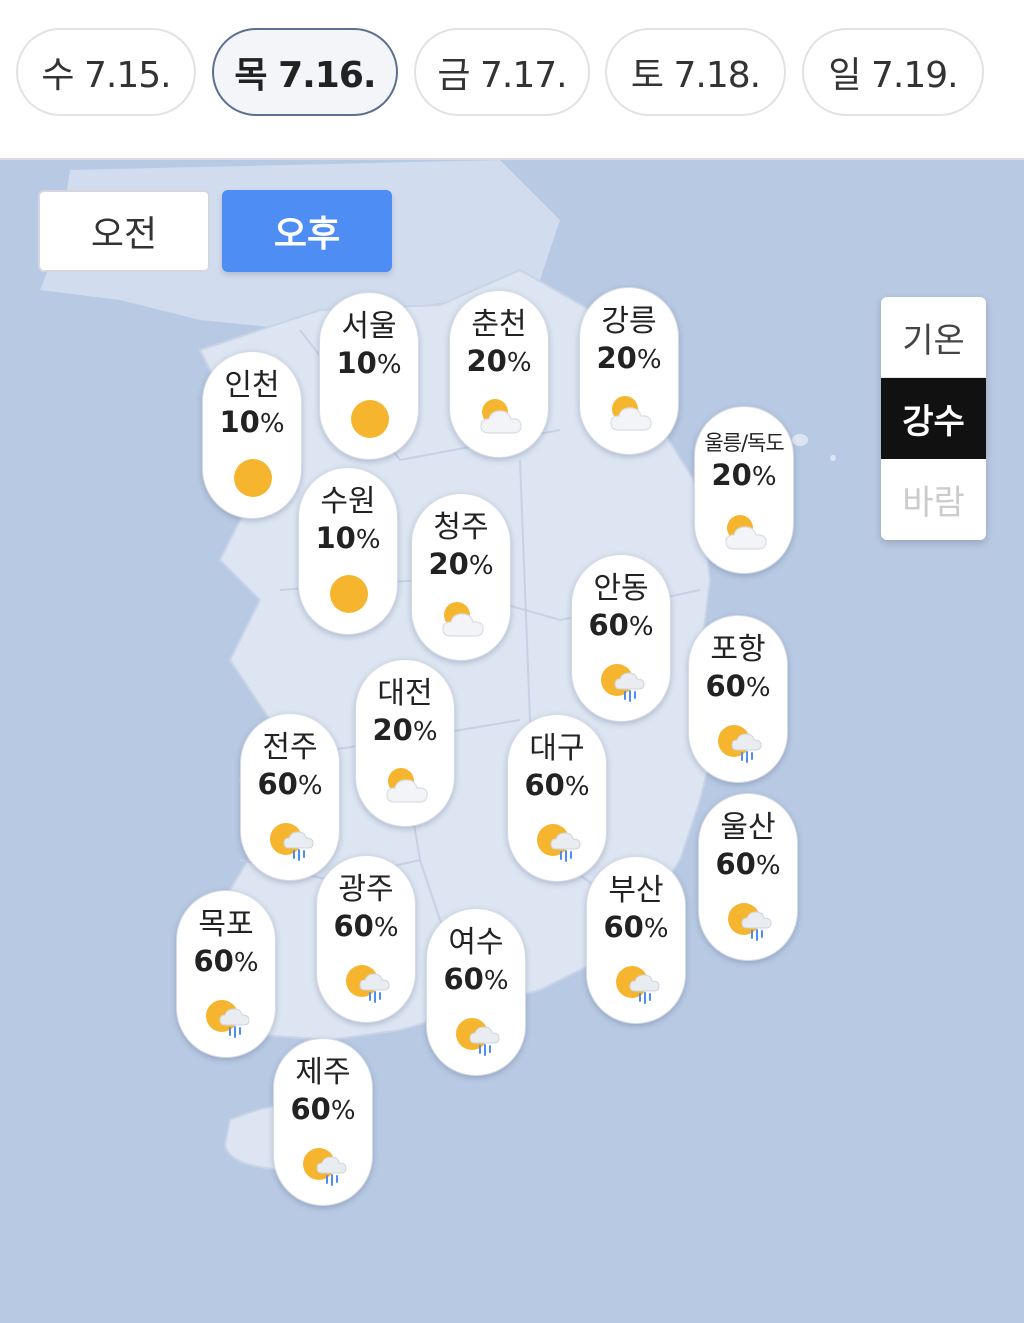 This screenshot has height=1323, width=1024. I want to click on layer-selector: 기온 강수 바람, so click(933, 418).